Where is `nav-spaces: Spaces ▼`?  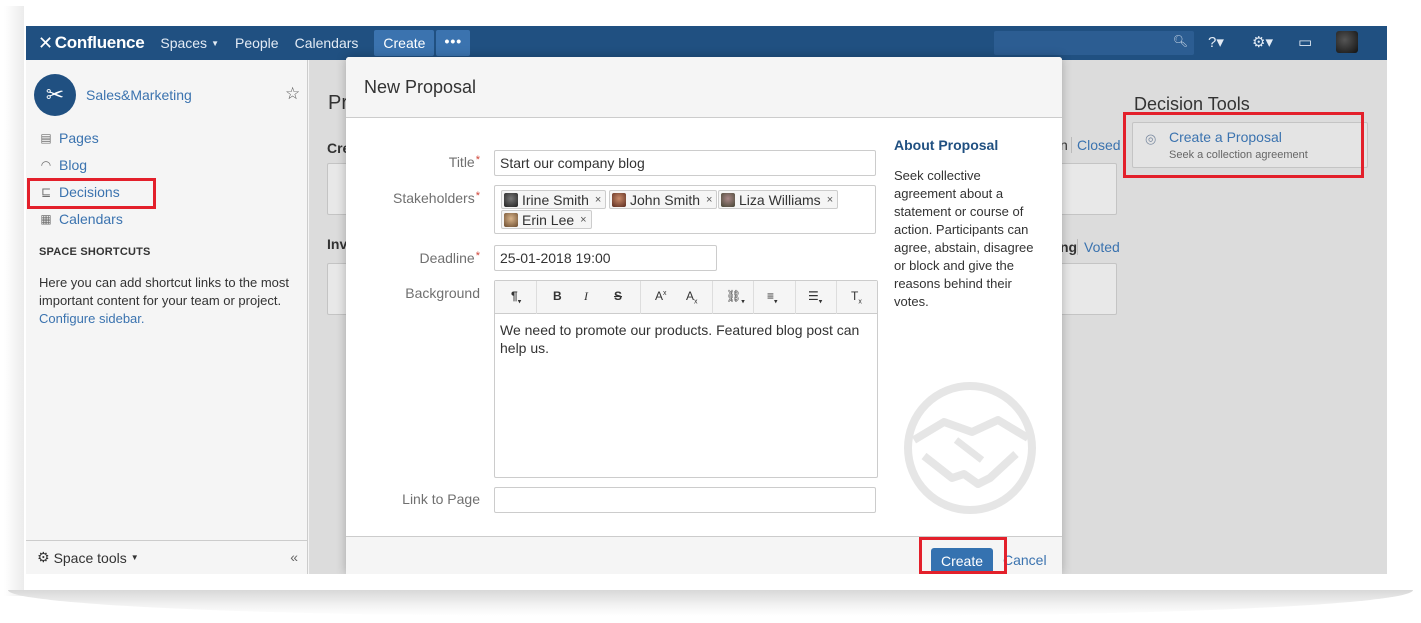
nav-spaces: Spaces ▼ is located at coordinates (189, 43).